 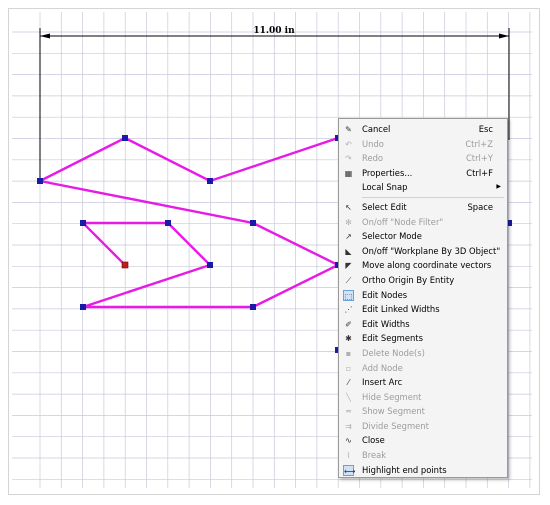 What do you see at coordinates (480, 206) in the screenshot?
I see `menu-item-shortcut: Space` at bounding box center [480, 206].